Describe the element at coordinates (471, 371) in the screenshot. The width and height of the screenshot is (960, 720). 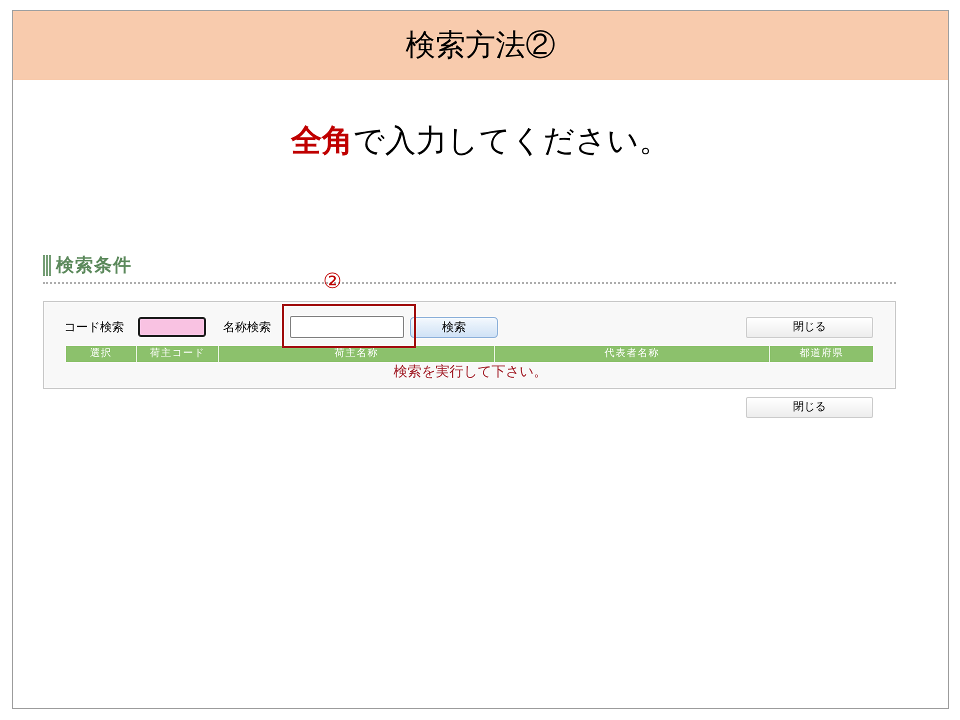
I see `search-prompt-message: 検索を実行して下さい。` at that location.